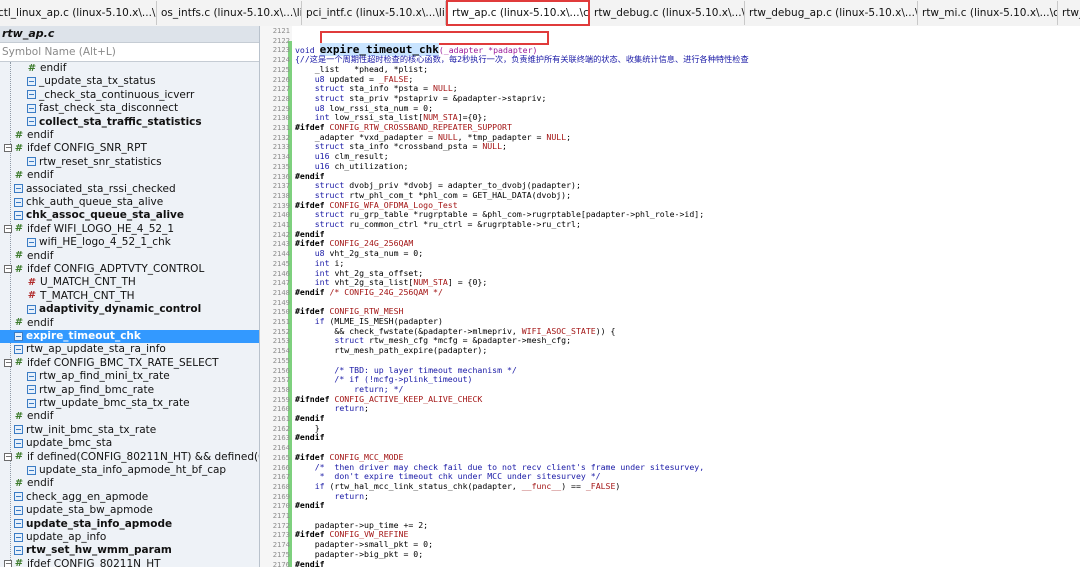  Describe the element at coordinates (667, 13) in the screenshot. I see `tab: rtw_debug.c (linux-5.10.x\...\core)` at that location.